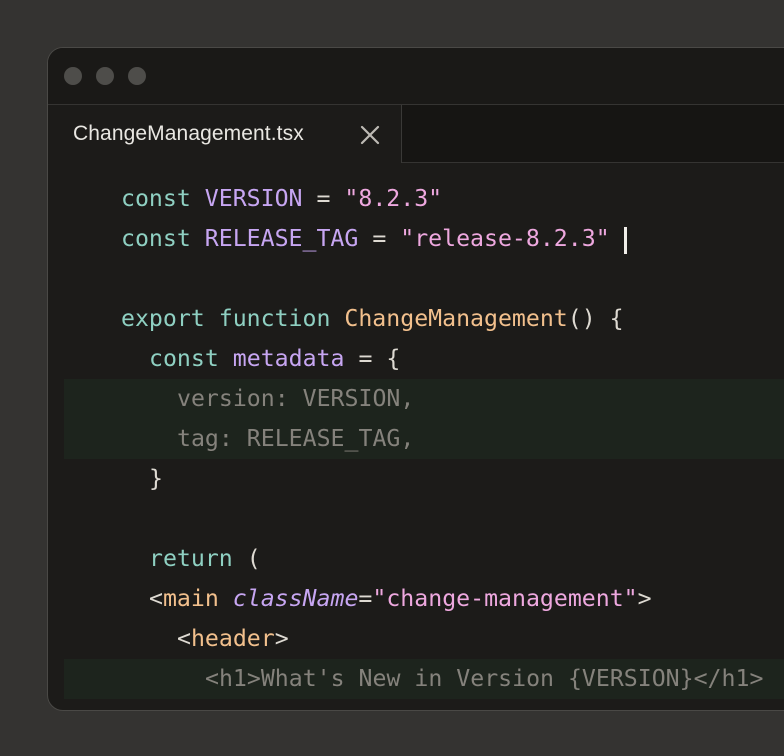  I want to click on close-window-dot, so click(73, 76).